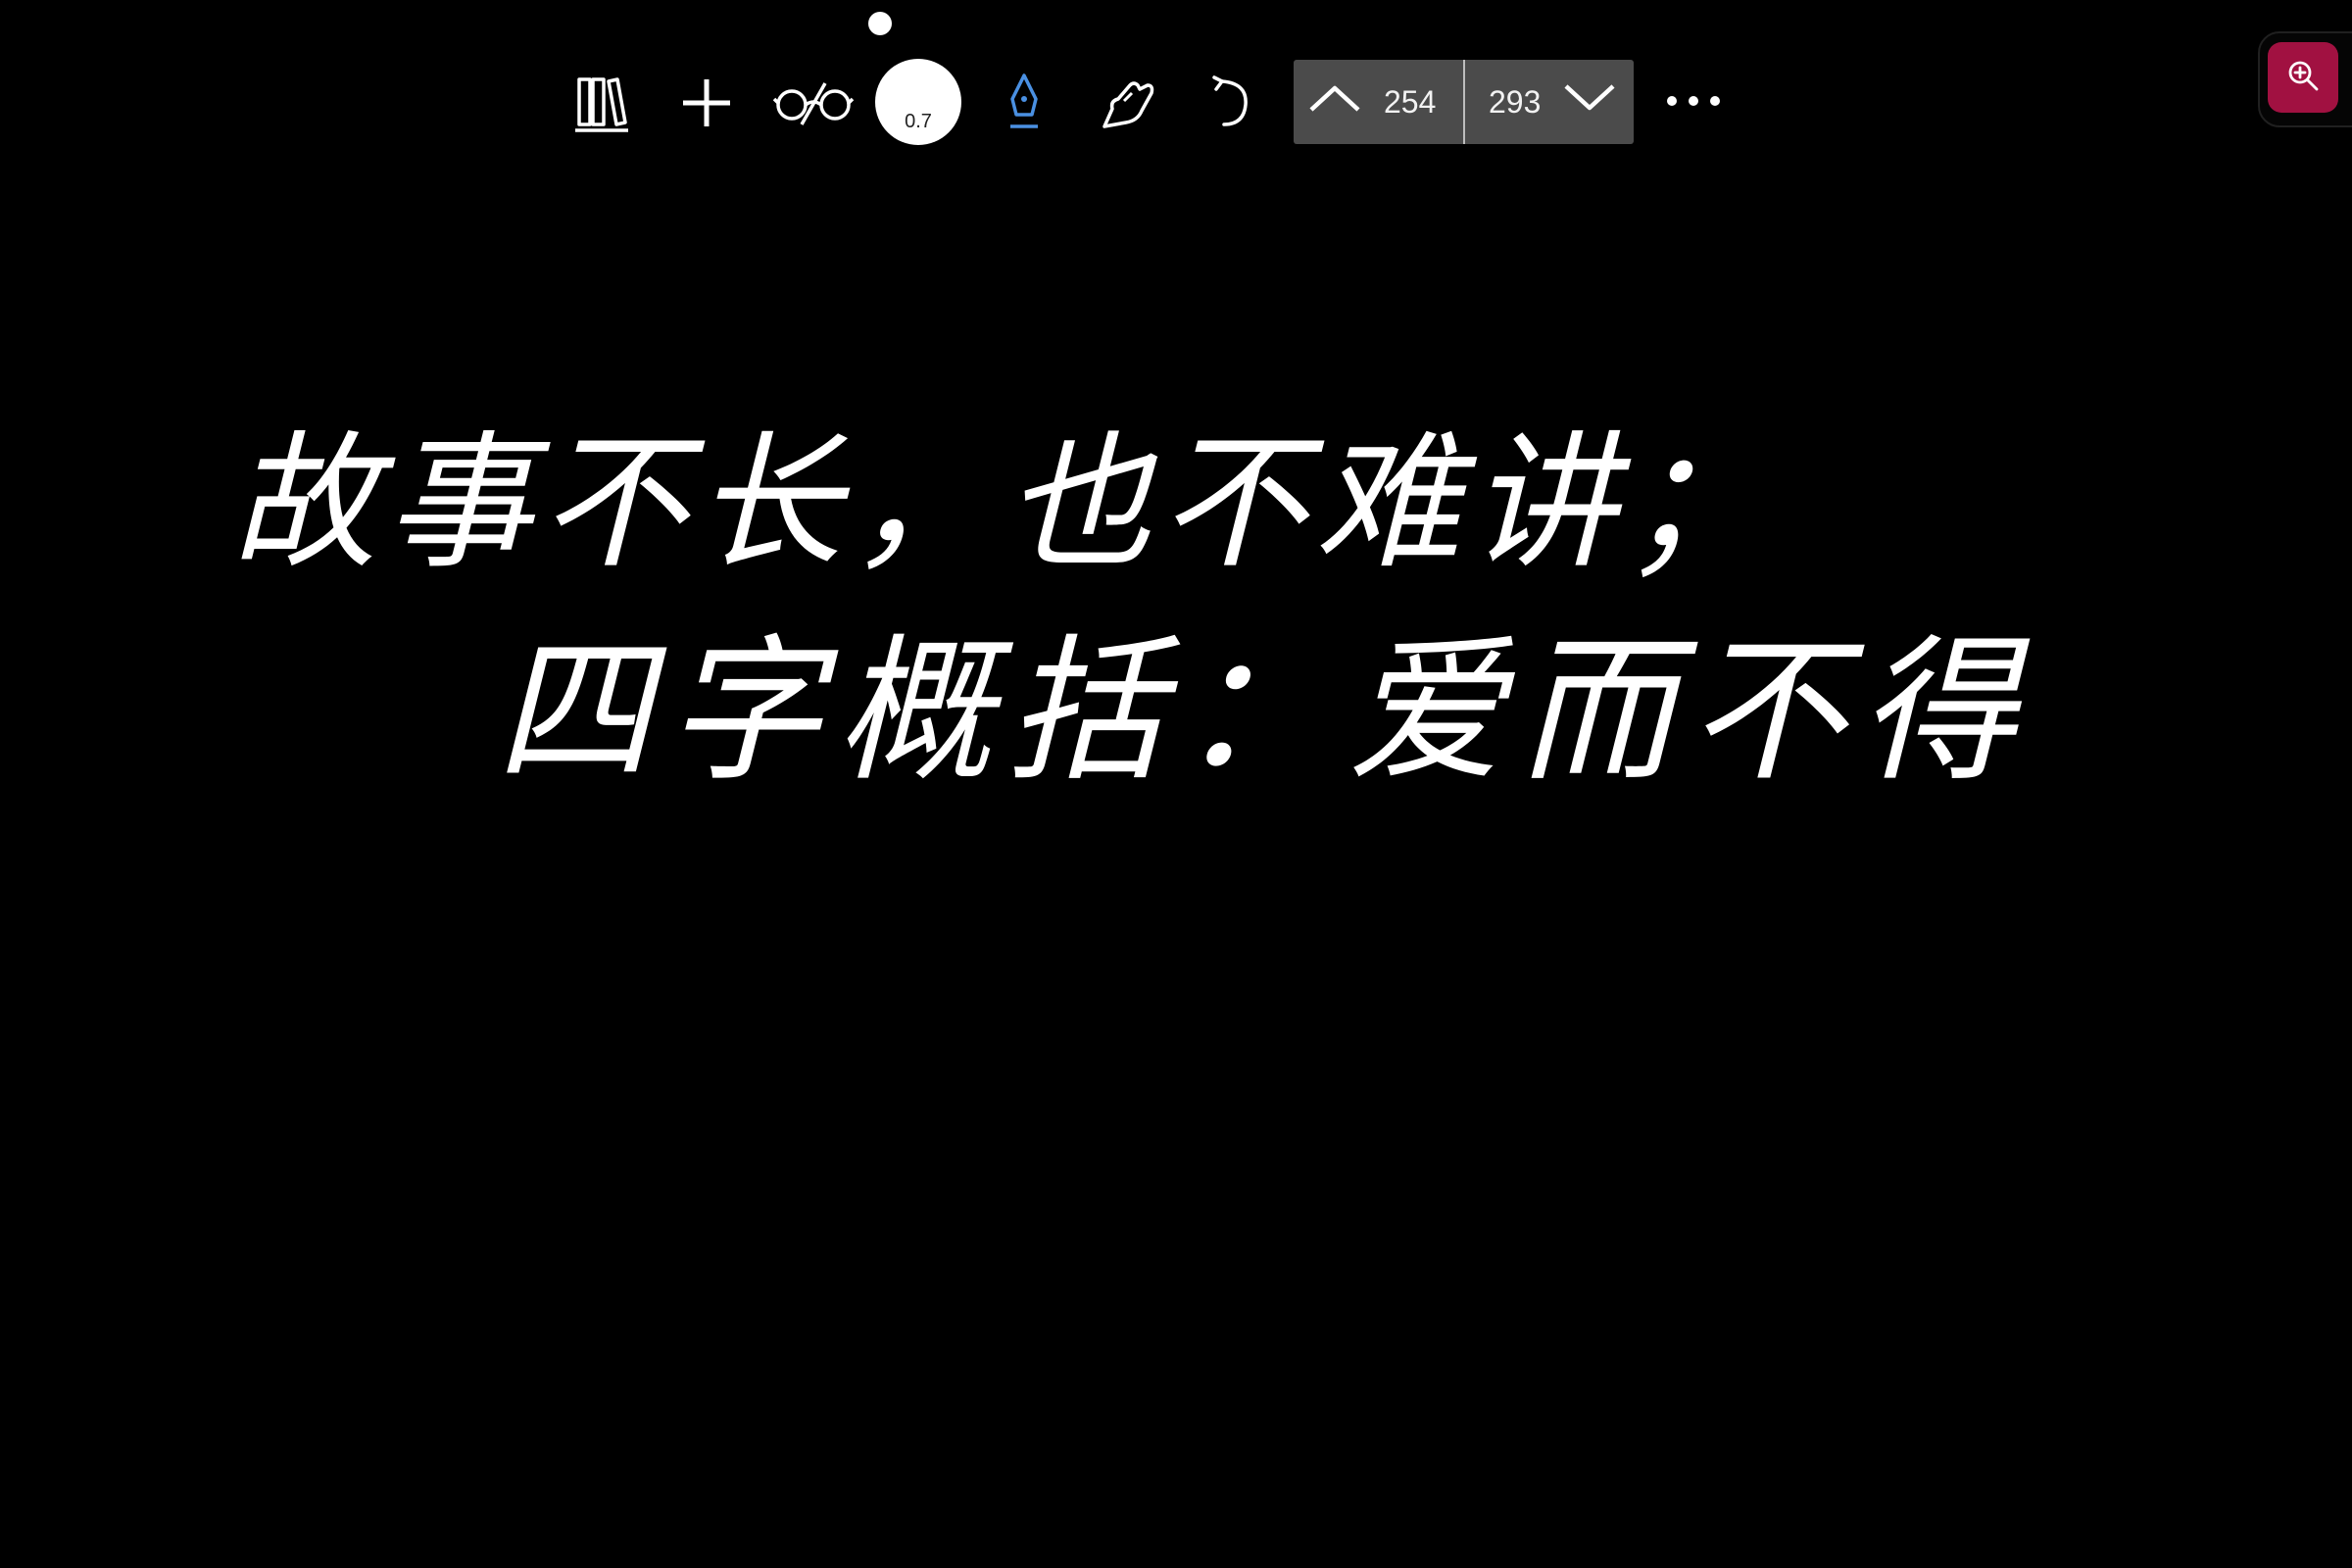 This screenshot has height=1568, width=2352. I want to click on undo-button, so click(1230, 103).